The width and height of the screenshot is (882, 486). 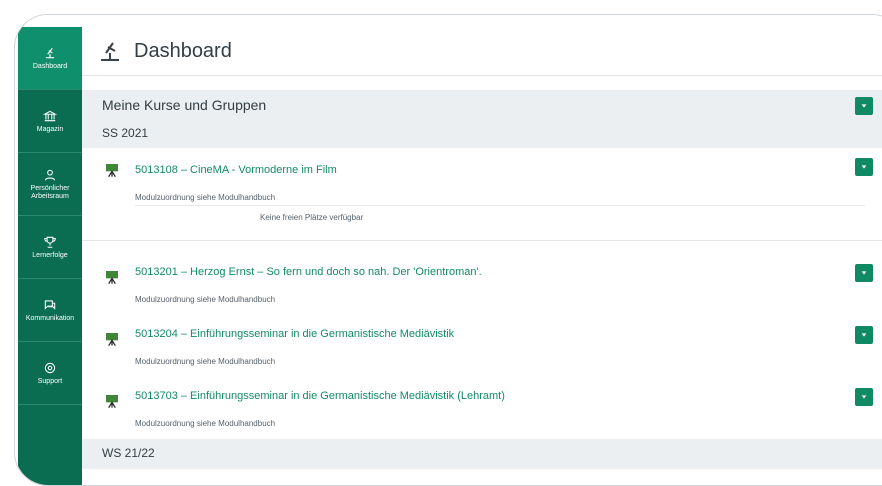 I want to click on sidebar-item-dashboard: Dashboard, so click(x=50, y=58).